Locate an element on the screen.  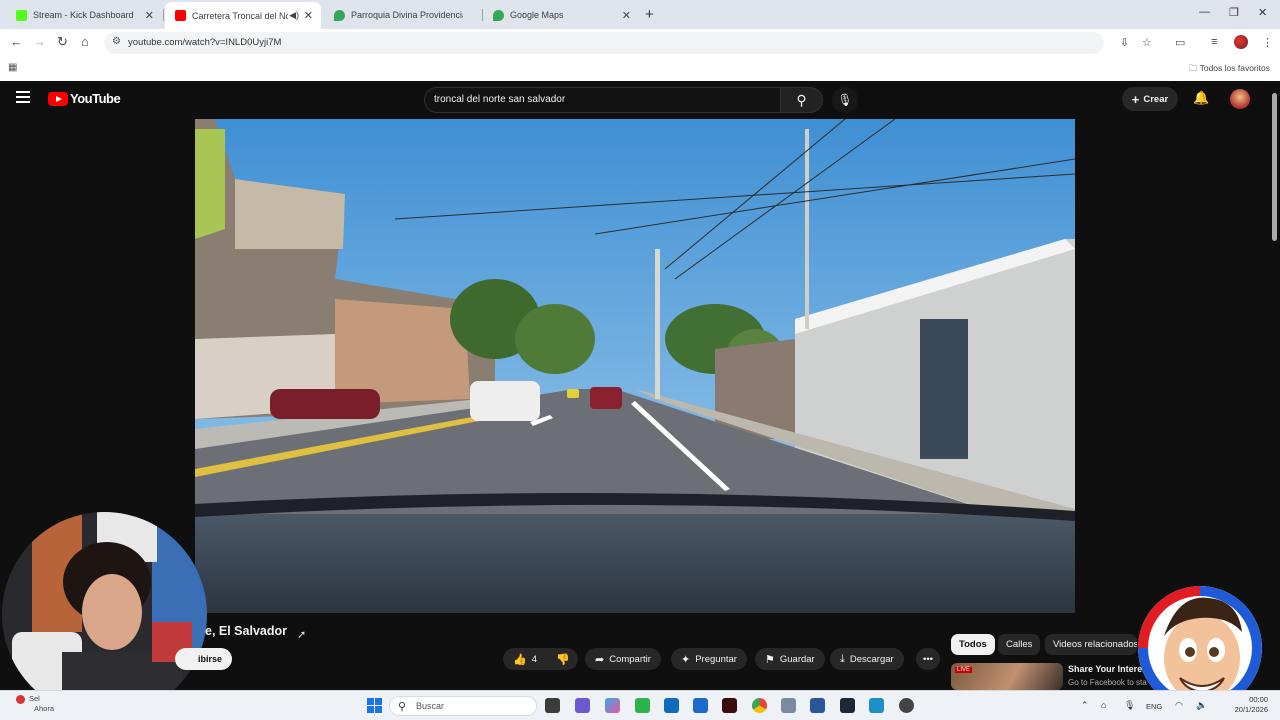
new-tab-button: + is located at coordinates (649, 14).